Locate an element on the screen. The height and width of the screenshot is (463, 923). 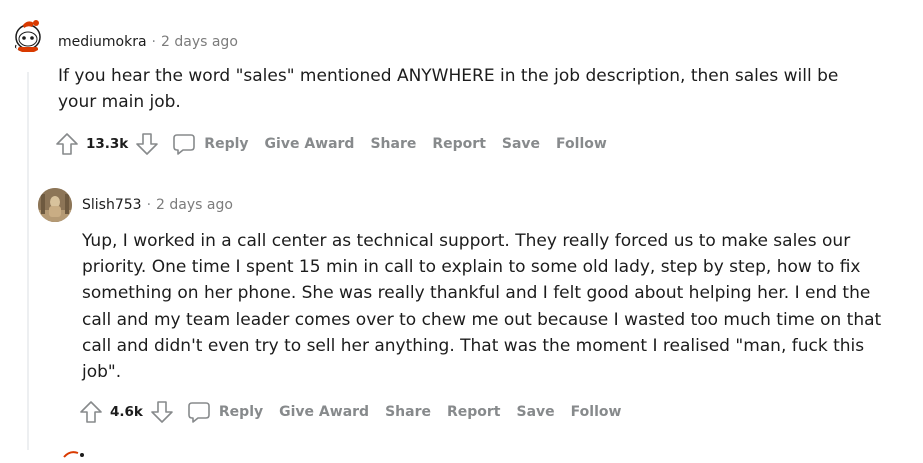
comment-meta: Slish753 · 2 days ago is located at coordinates (157, 205).